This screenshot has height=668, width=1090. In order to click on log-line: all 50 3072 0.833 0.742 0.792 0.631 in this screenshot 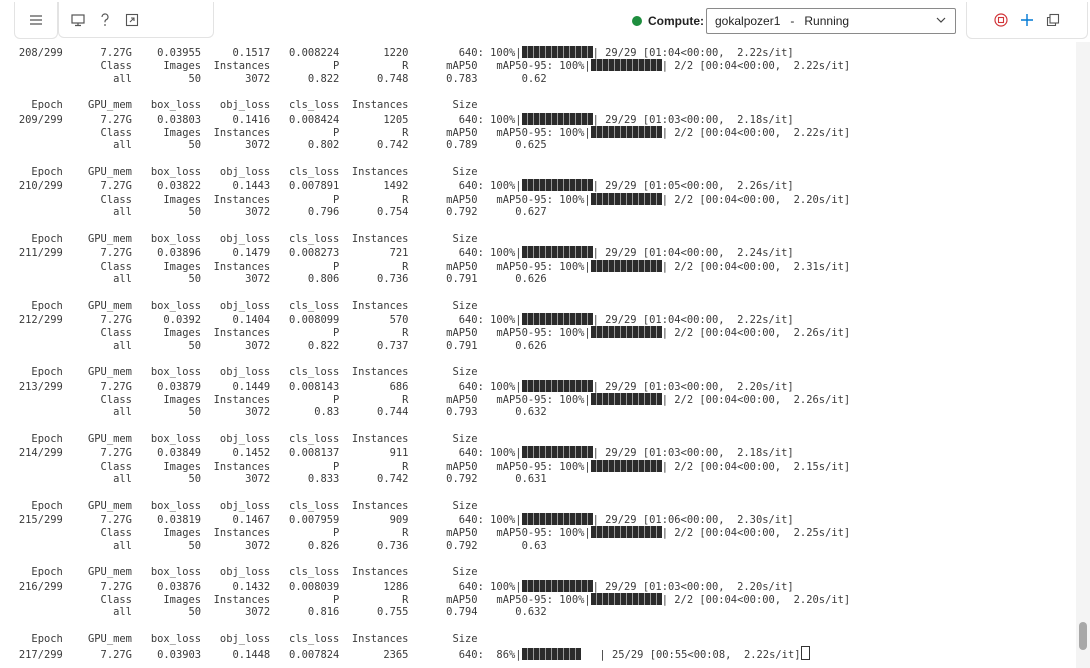, I will do `click(538, 479)`.